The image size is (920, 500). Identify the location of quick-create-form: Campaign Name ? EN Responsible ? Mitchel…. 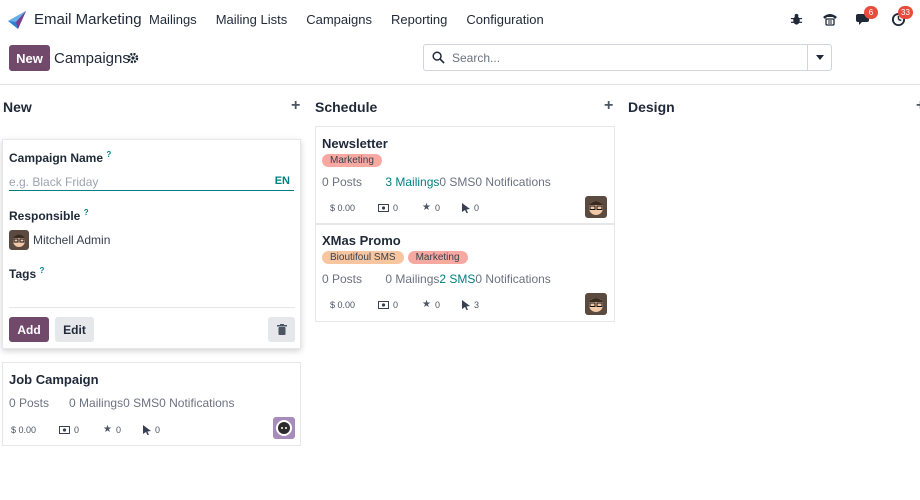
(151, 244).